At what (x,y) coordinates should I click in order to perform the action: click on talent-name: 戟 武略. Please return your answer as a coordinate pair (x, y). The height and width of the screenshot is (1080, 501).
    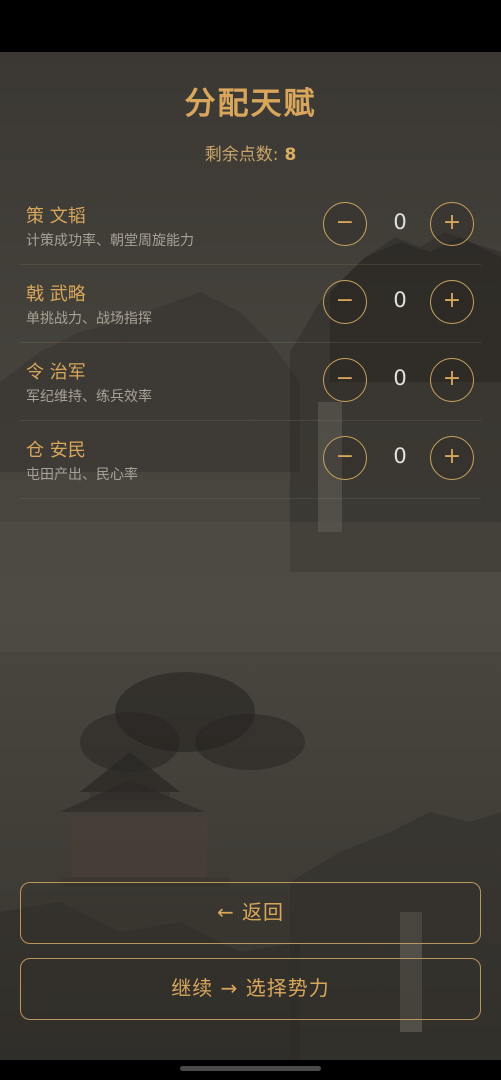
    Looking at the image, I should click on (56, 294).